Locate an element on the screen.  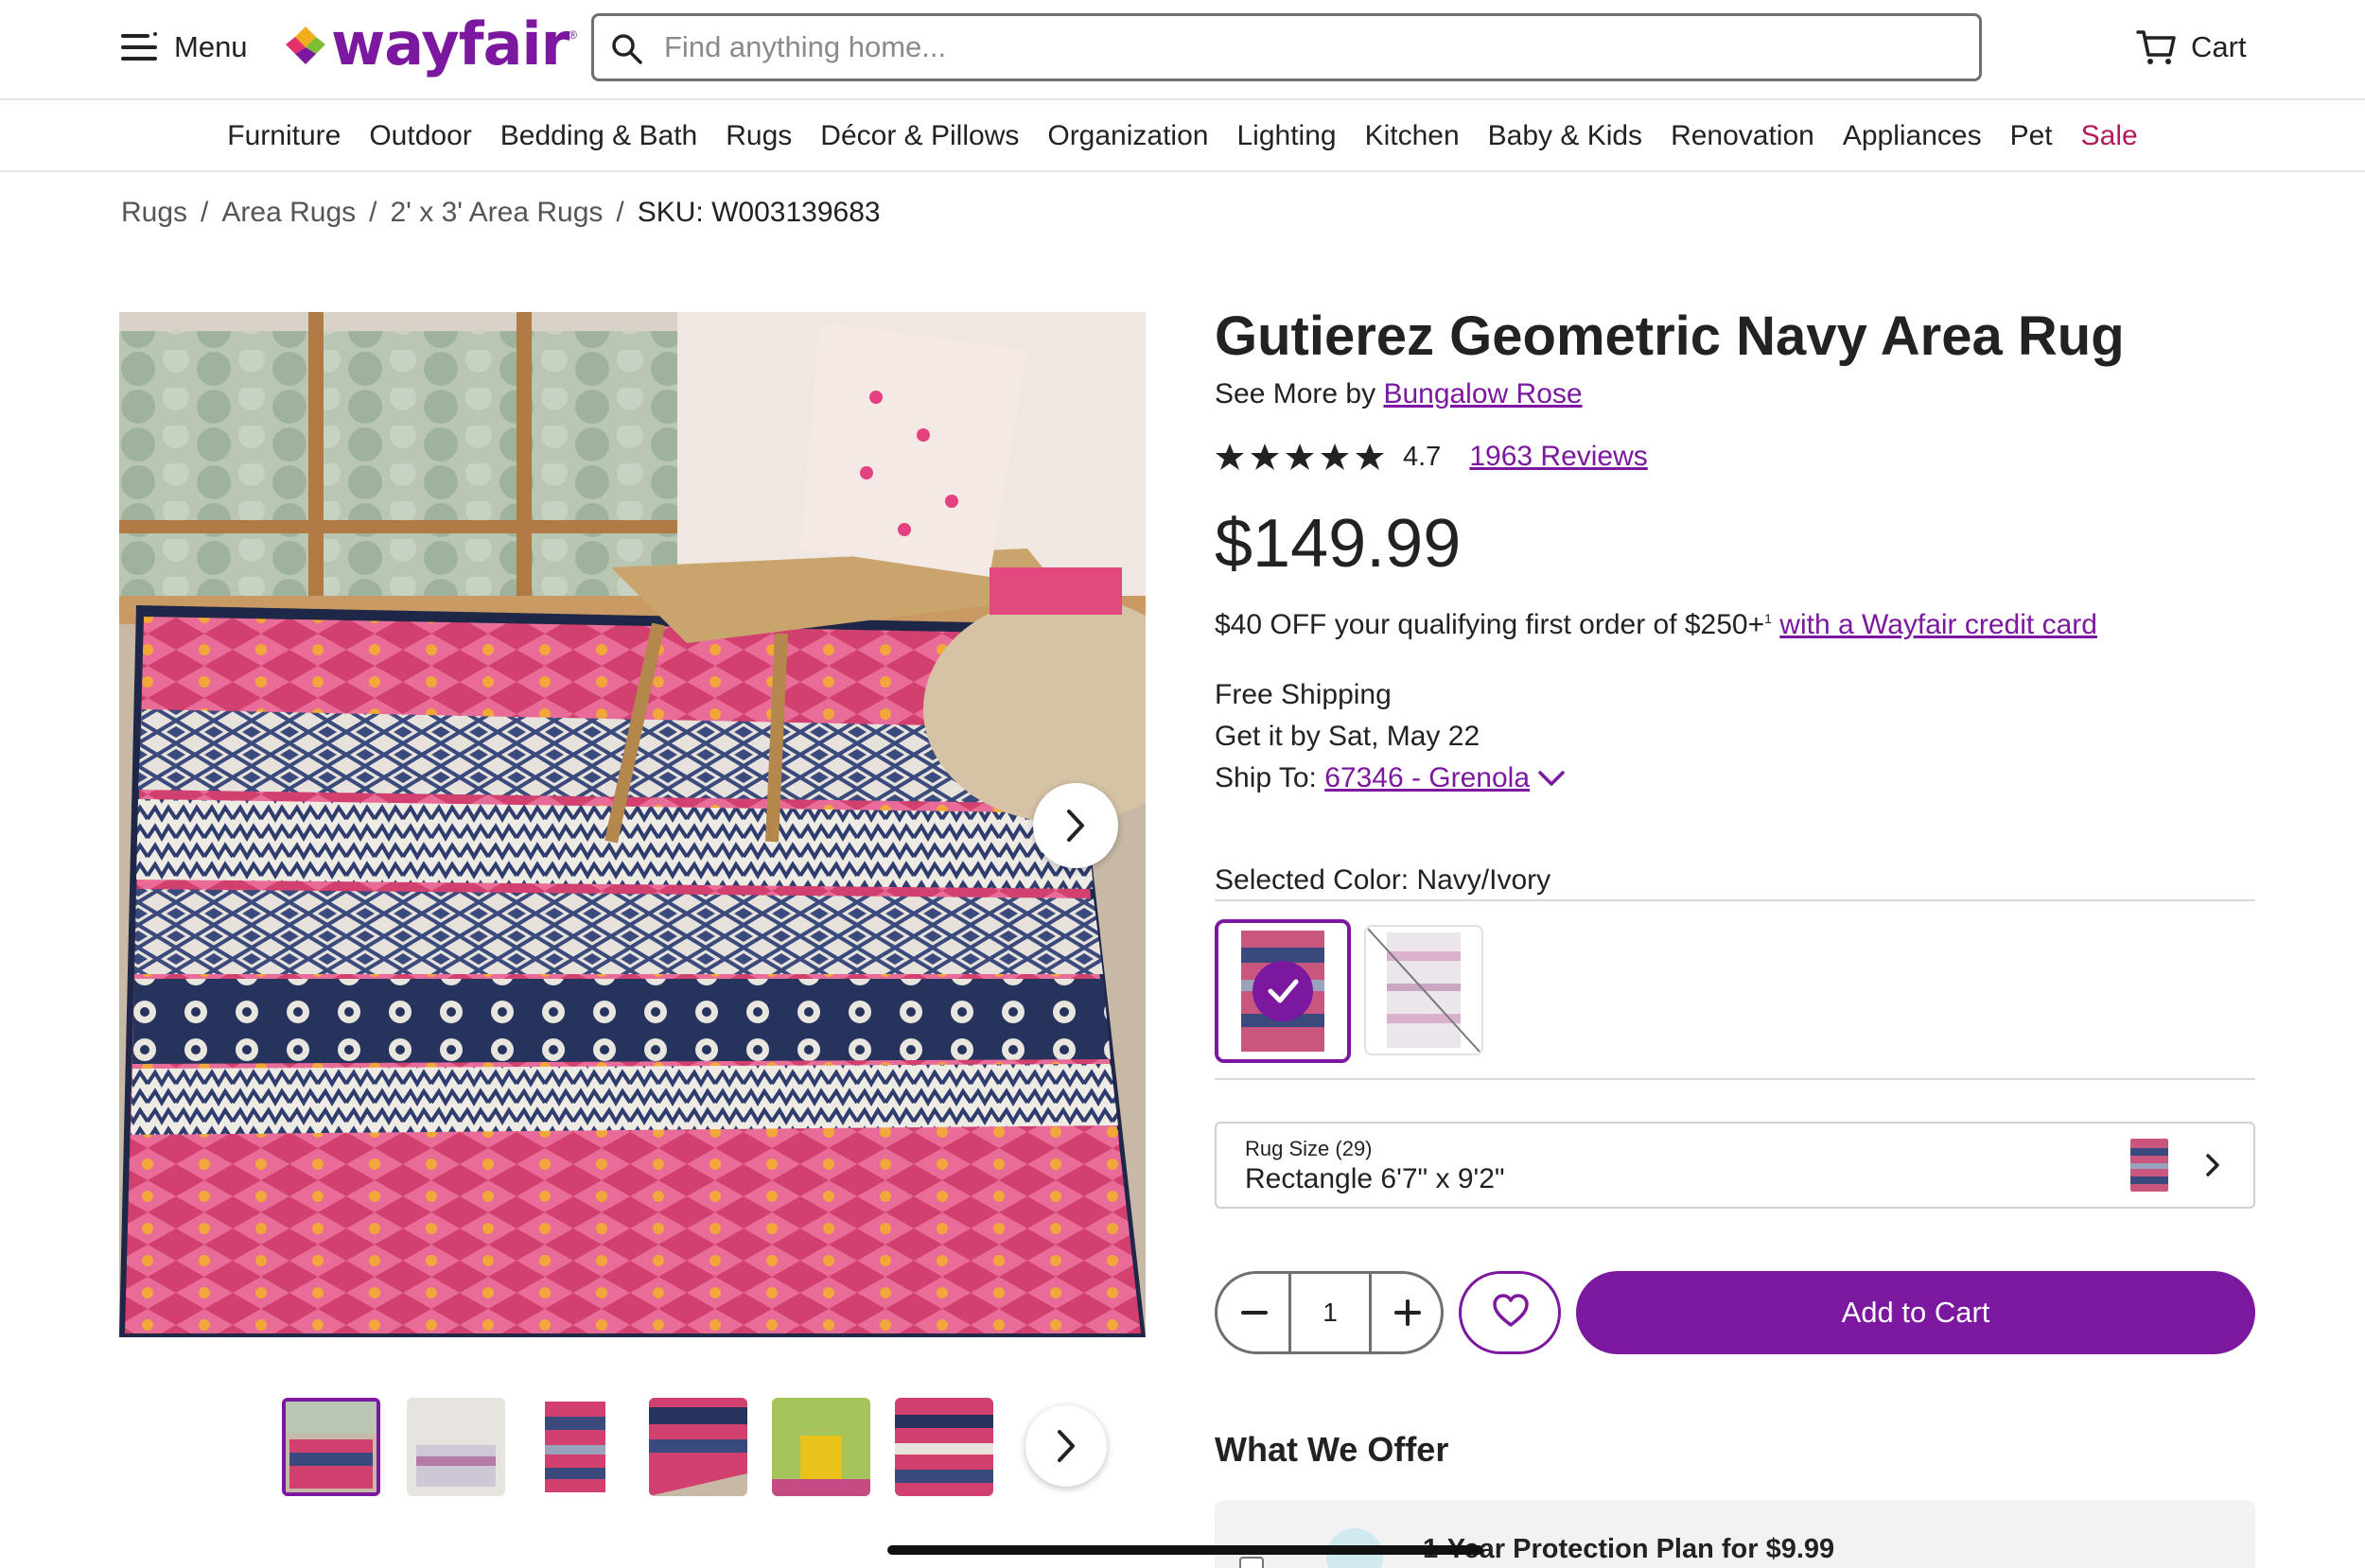
favorite-button is located at coordinates (1510, 1313).